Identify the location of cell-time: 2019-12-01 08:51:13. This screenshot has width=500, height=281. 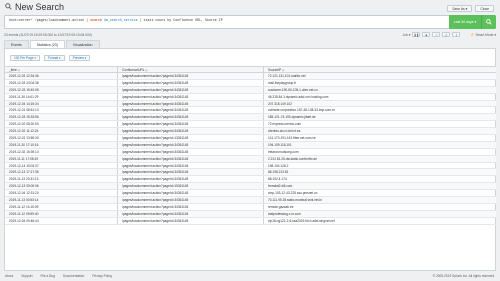
(61, 110).